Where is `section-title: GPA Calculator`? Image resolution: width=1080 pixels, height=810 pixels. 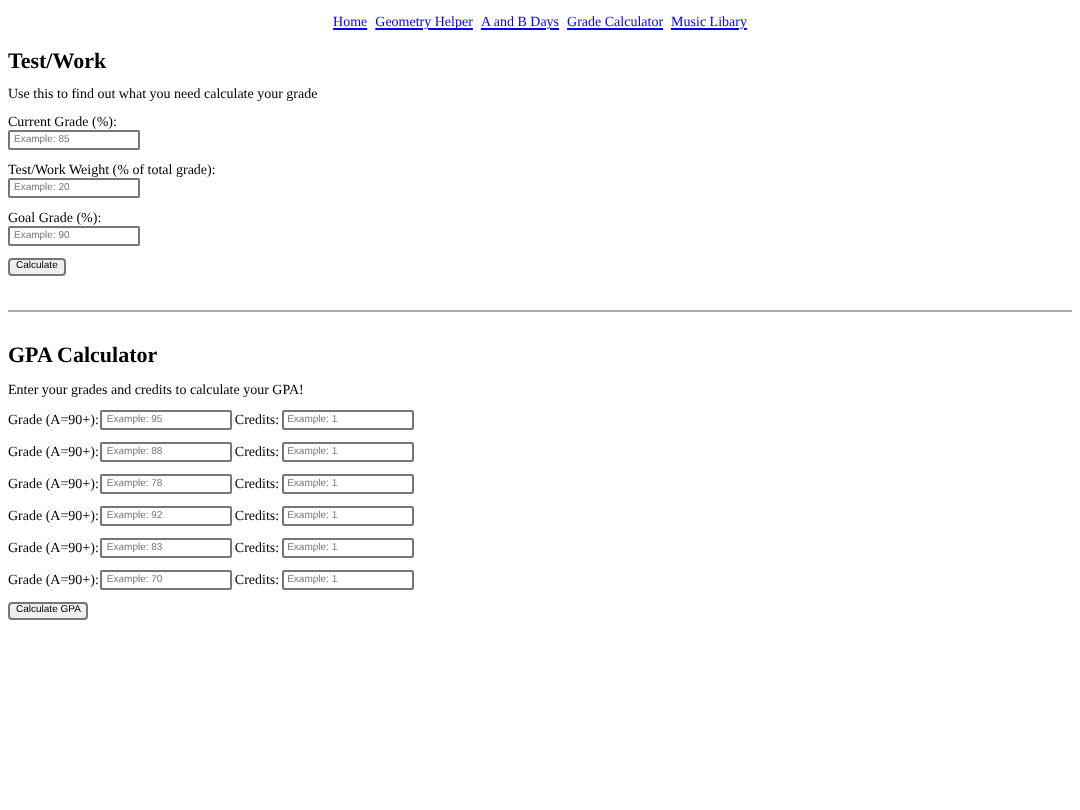
section-title: GPA Calculator is located at coordinates (84, 356).